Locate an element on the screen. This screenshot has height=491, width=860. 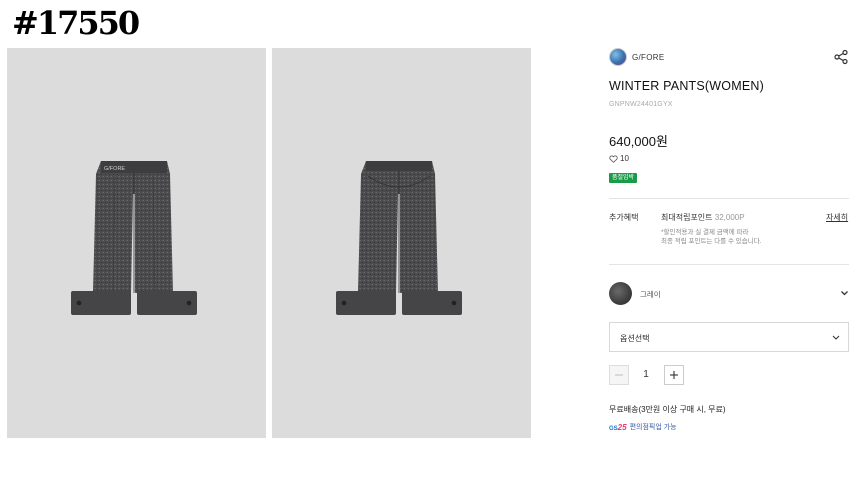
like-count: 10 is located at coordinates (624, 158).